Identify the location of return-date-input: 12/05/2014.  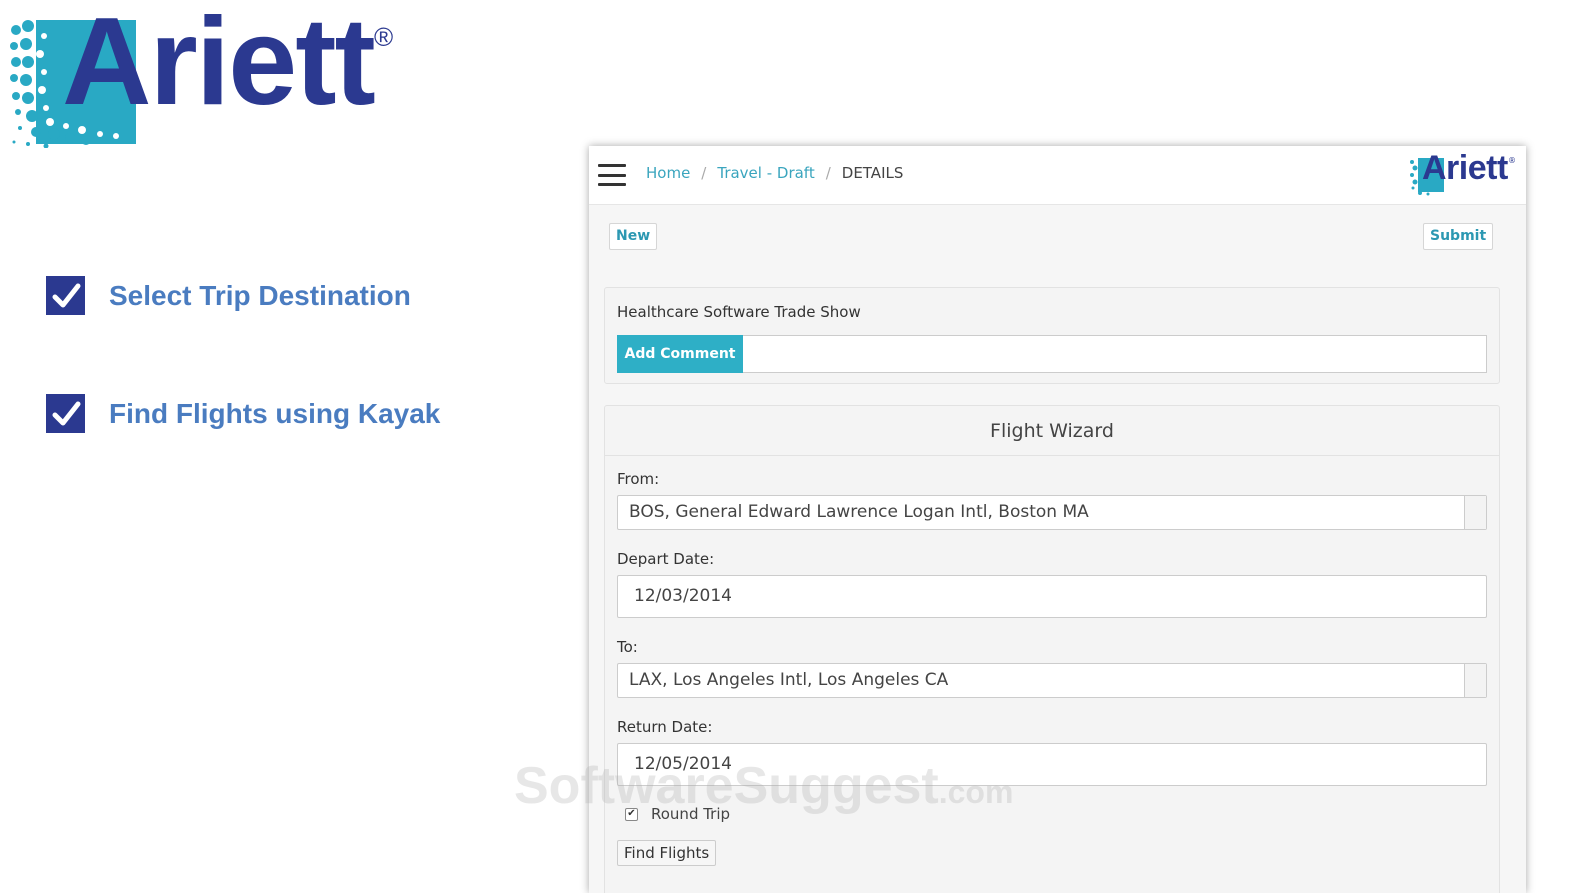
(1052, 764).